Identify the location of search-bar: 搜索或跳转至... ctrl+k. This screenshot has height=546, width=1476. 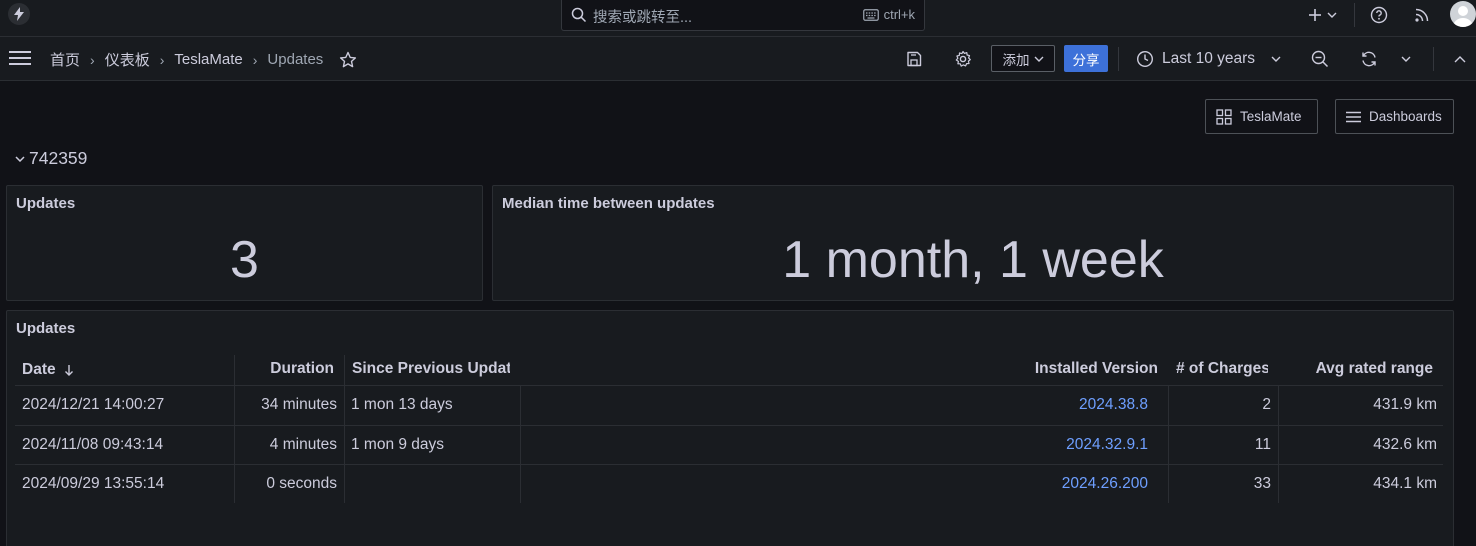
(743, 15).